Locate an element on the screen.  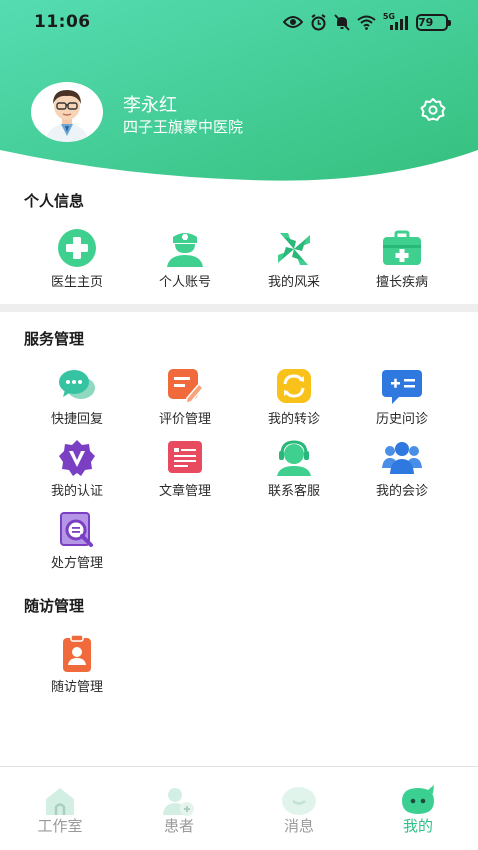
my-style-label: 我的风采 is located at coordinates (293, 282).